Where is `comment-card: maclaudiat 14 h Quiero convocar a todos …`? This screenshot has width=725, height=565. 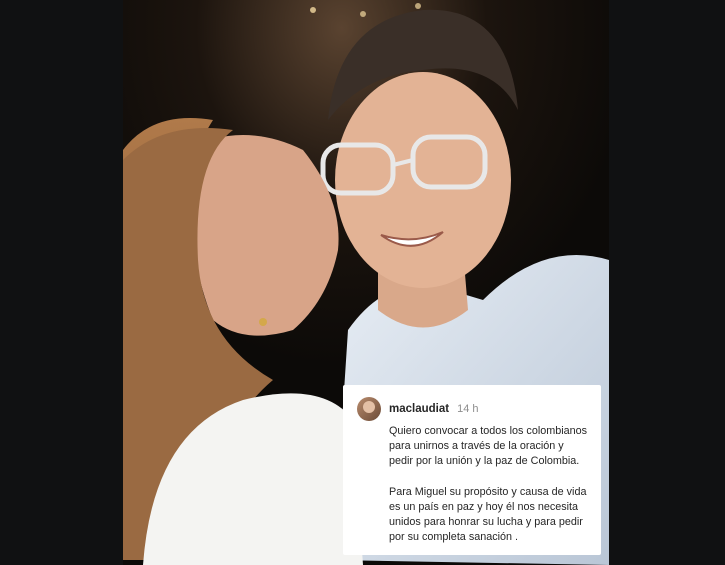
comment-card: maclaudiat 14 h Quiero convocar a todos … is located at coordinates (472, 470).